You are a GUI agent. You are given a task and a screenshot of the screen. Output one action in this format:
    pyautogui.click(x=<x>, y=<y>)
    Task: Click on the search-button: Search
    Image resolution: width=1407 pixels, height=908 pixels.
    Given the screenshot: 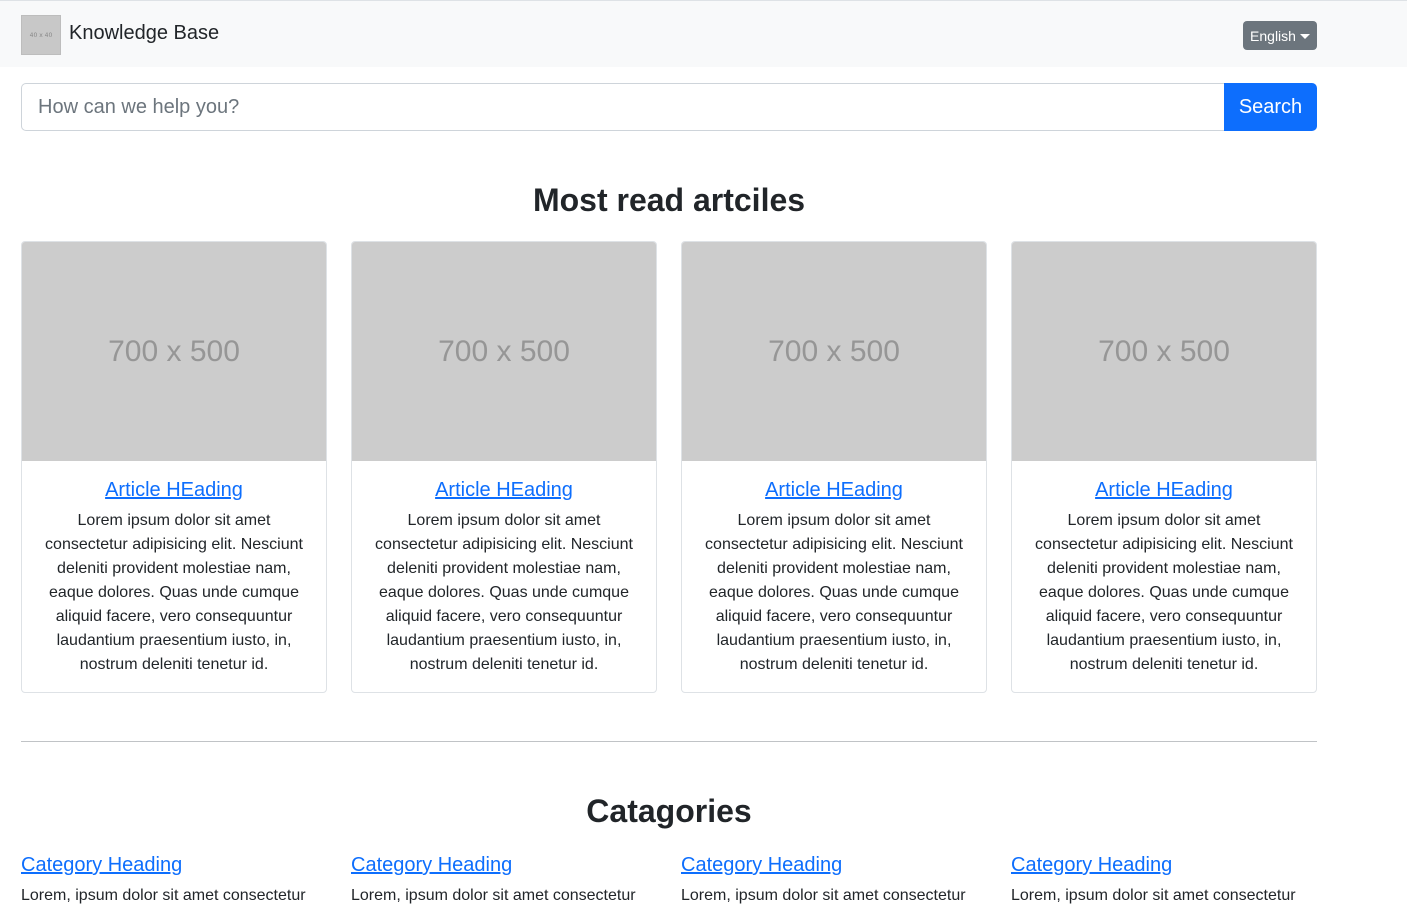 What is the action you would take?
    pyautogui.click(x=1270, y=107)
    